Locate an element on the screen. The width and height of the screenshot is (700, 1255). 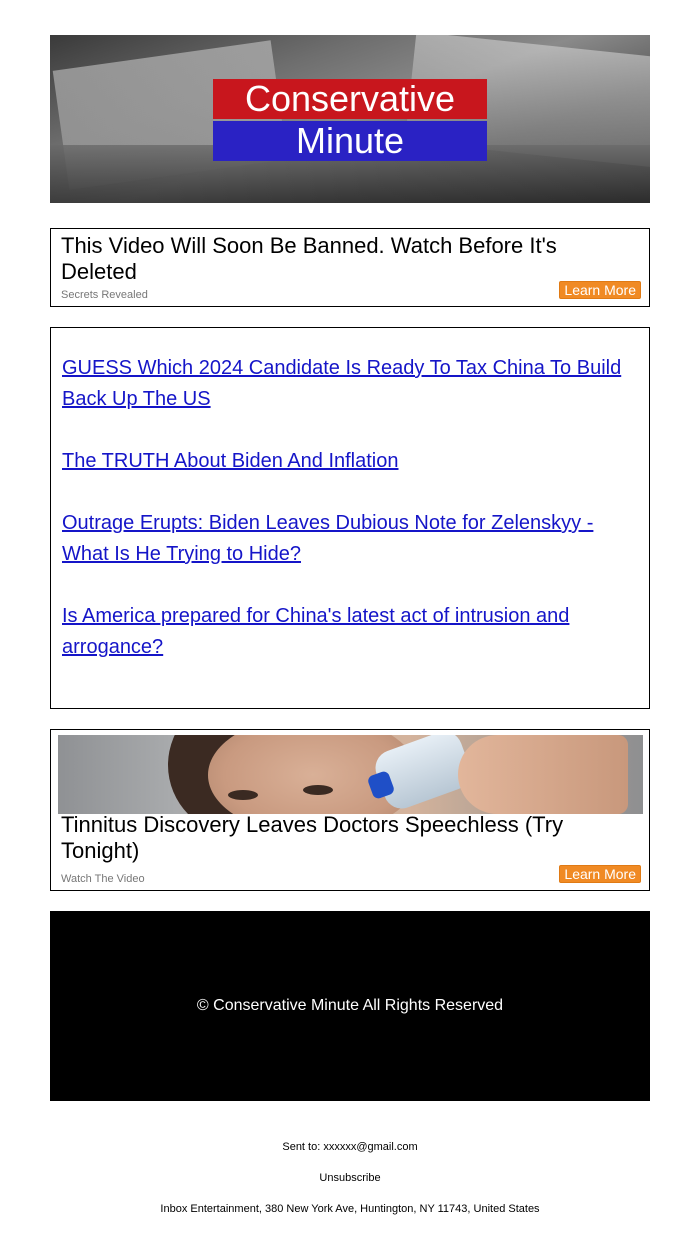
ad-sponsor: Secrets Revealed is located at coordinates (104, 295).